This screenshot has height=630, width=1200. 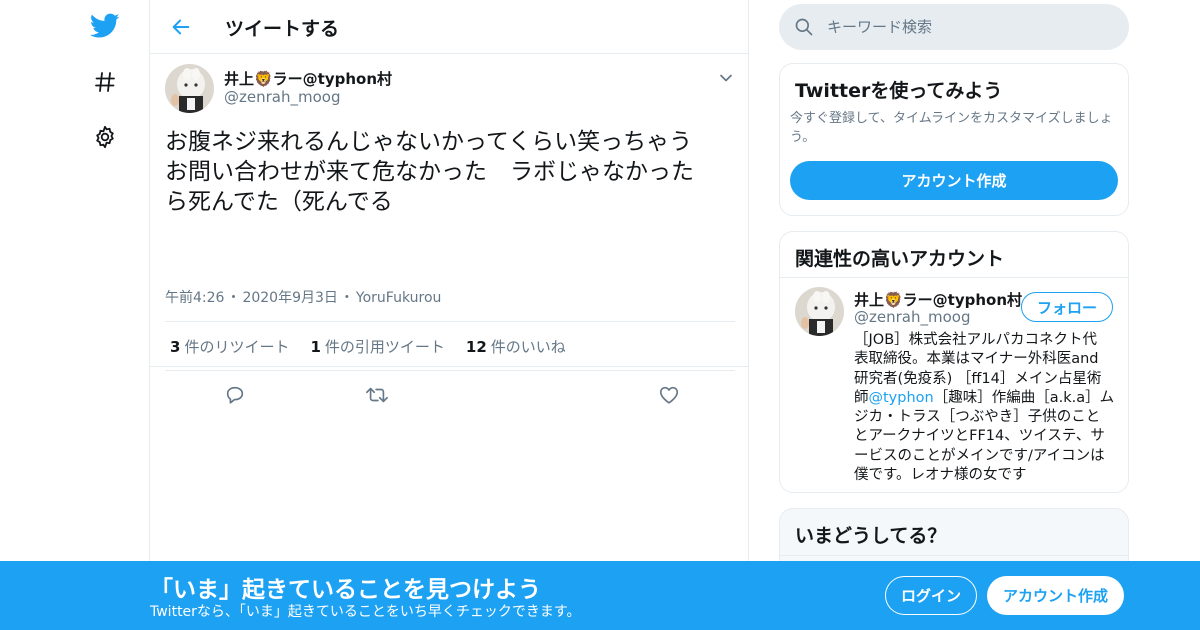 What do you see at coordinates (804, 27) in the screenshot?
I see `search-icon` at bounding box center [804, 27].